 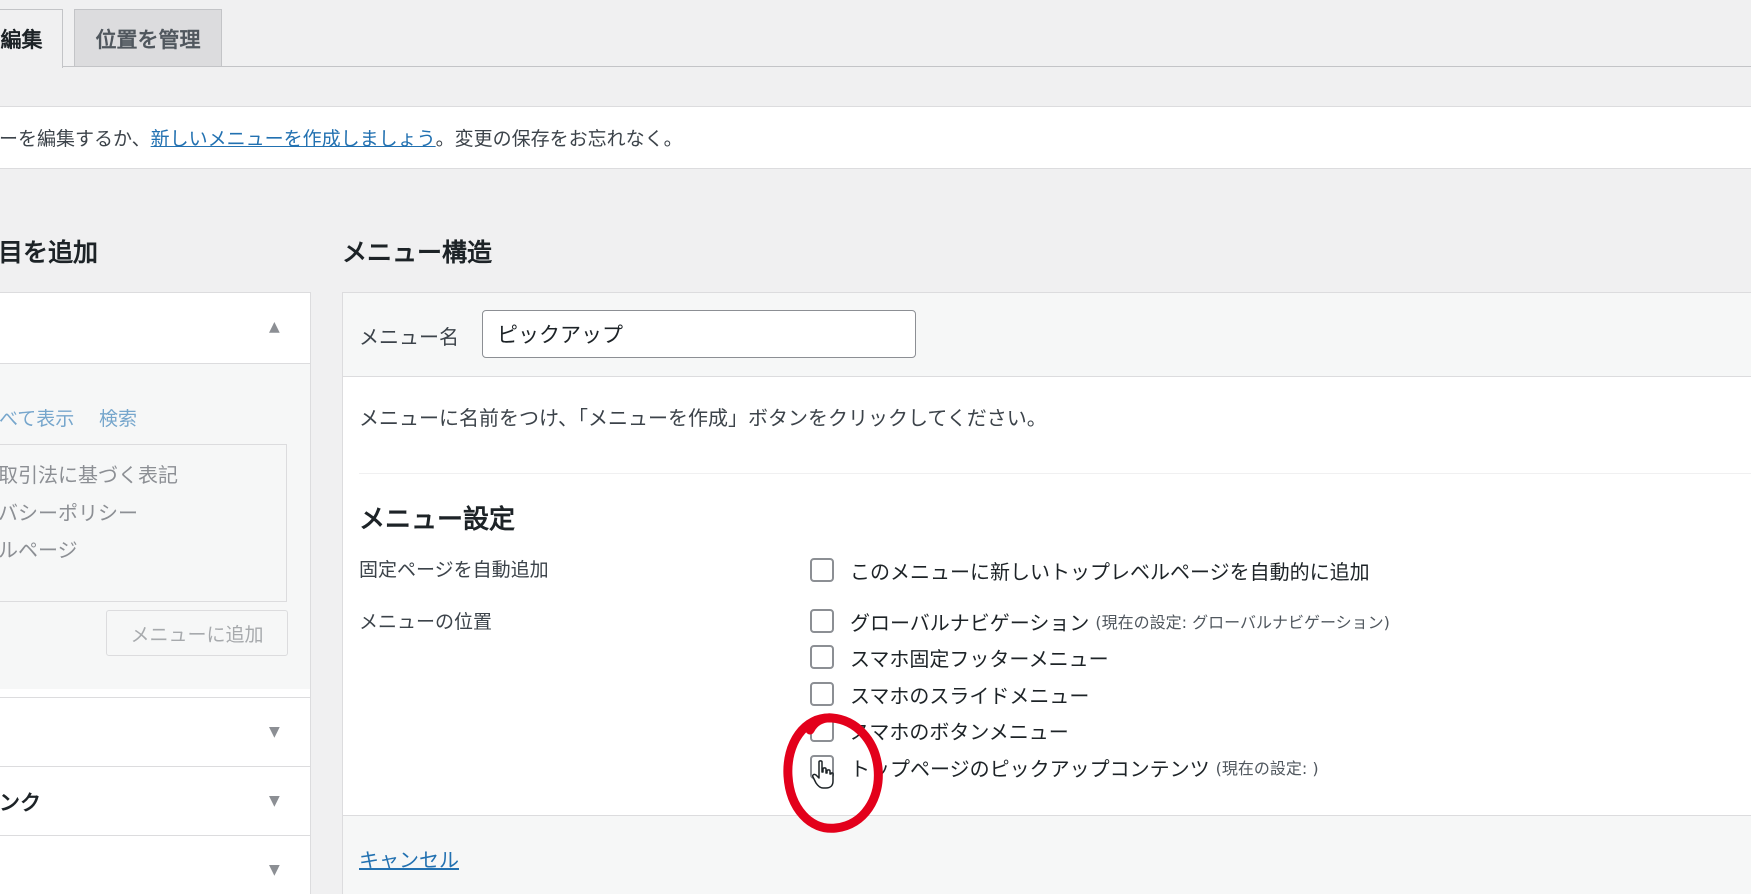 What do you see at coordinates (875, 137) in the screenshot?
I see `manage-menus-notice: ーを編集するか、 新しいメニューを作成しましょう 。変更の保存をお忘れなく。` at bounding box center [875, 137].